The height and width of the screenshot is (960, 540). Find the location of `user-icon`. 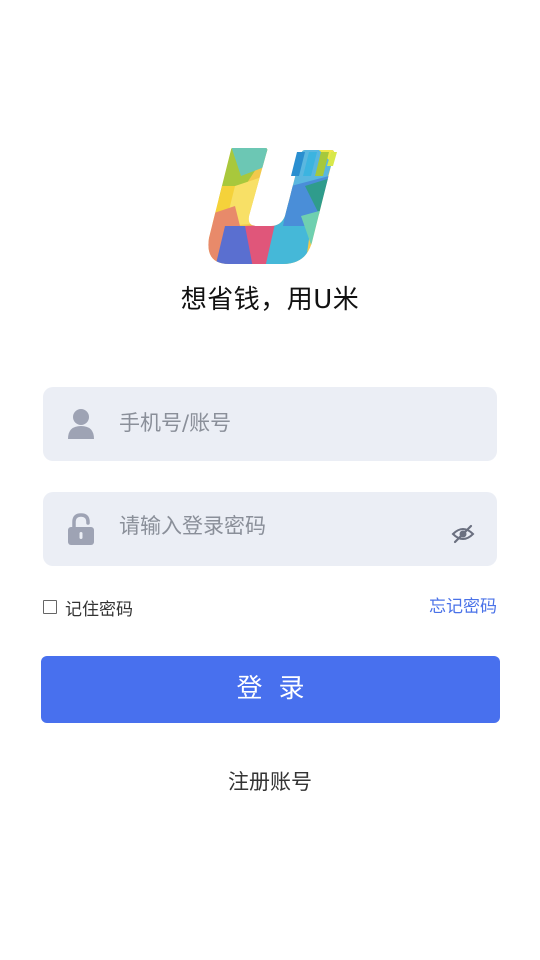

user-icon is located at coordinates (81, 424).